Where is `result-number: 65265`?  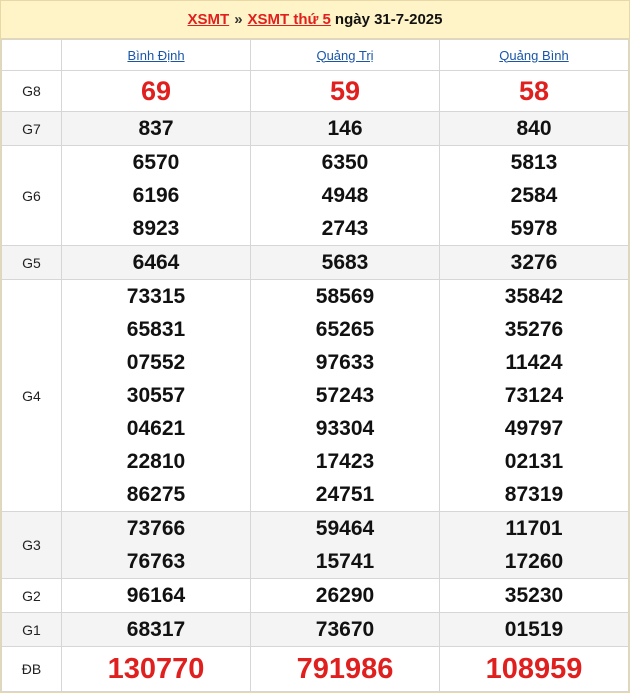 result-number: 65265 is located at coordinates (345, 329).